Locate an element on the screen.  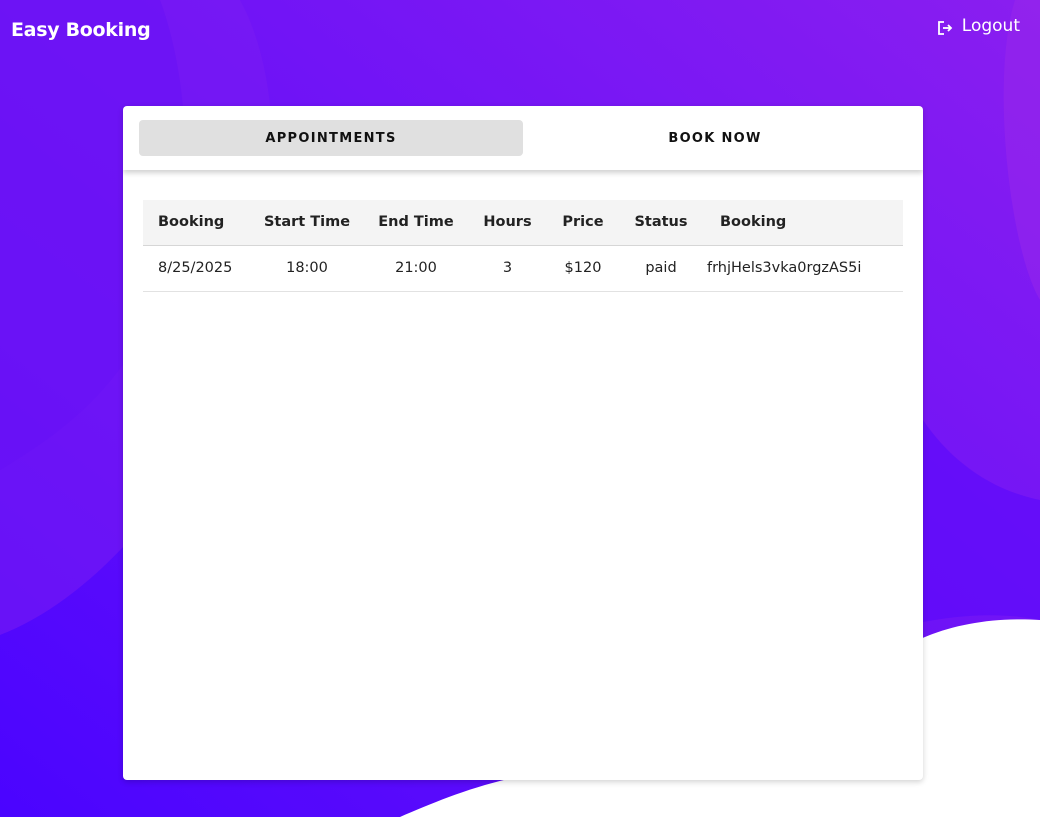
tab-appointments: APPOINTMENTS is located at coordinates (331, 138).